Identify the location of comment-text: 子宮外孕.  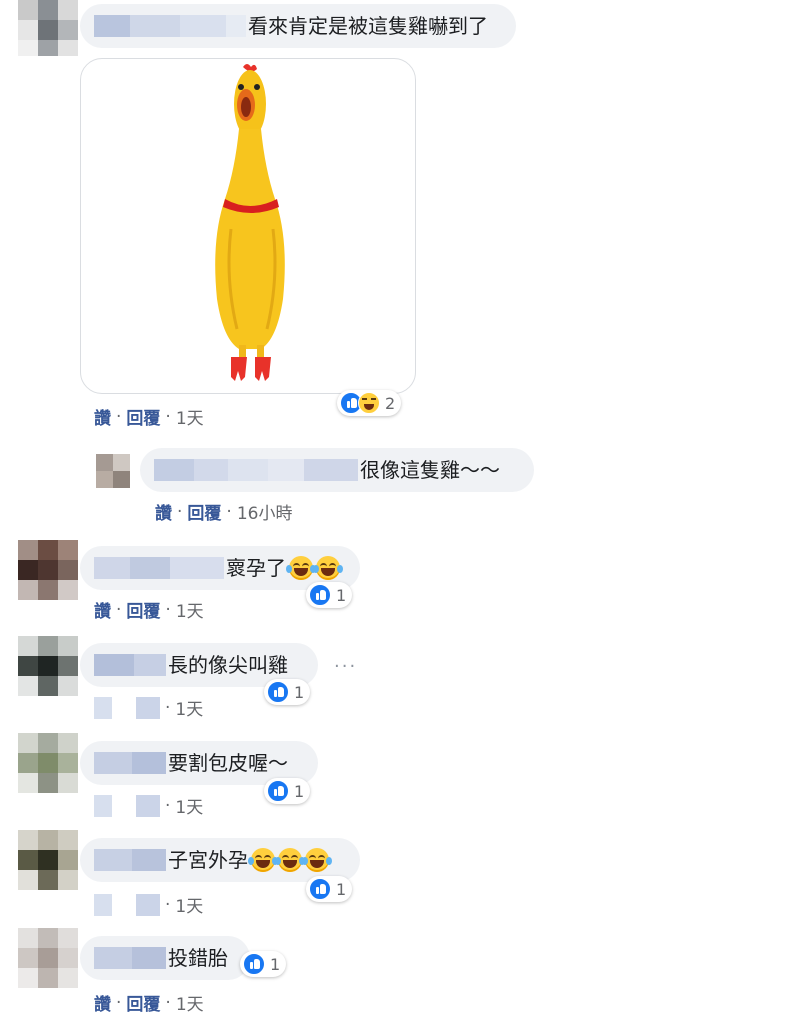
(208, 860).